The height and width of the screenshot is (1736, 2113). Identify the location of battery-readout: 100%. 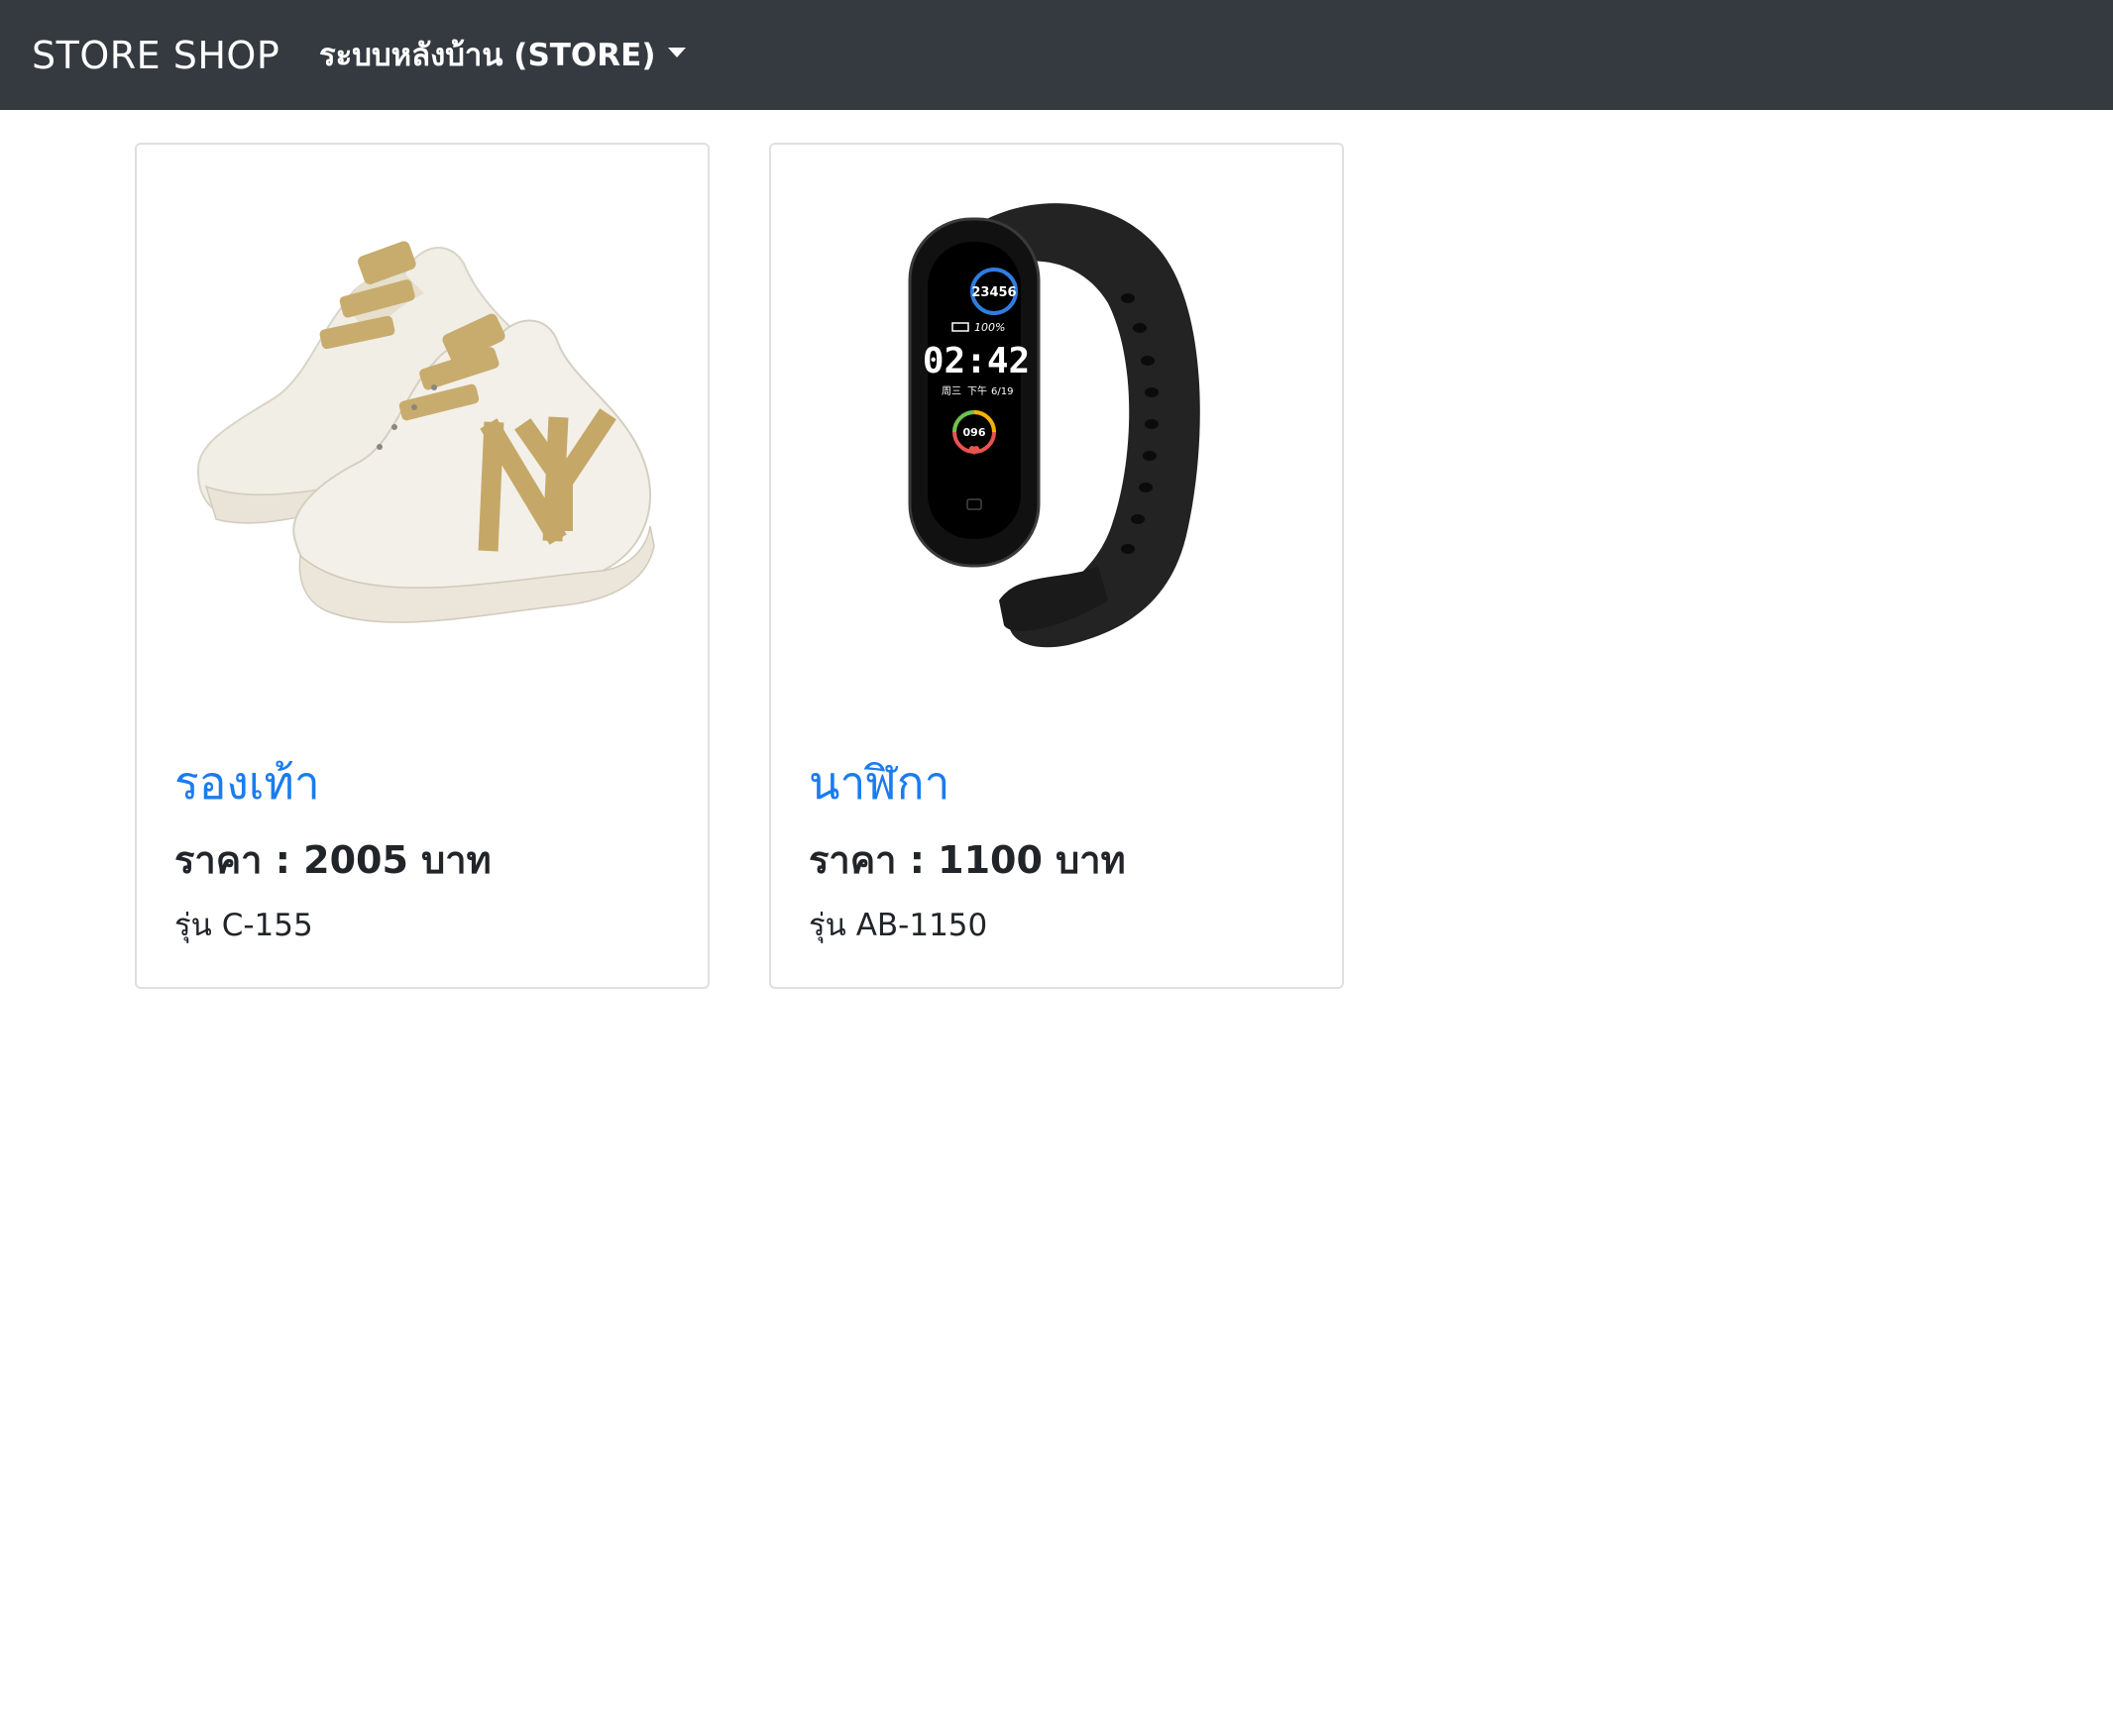
(989, 327).